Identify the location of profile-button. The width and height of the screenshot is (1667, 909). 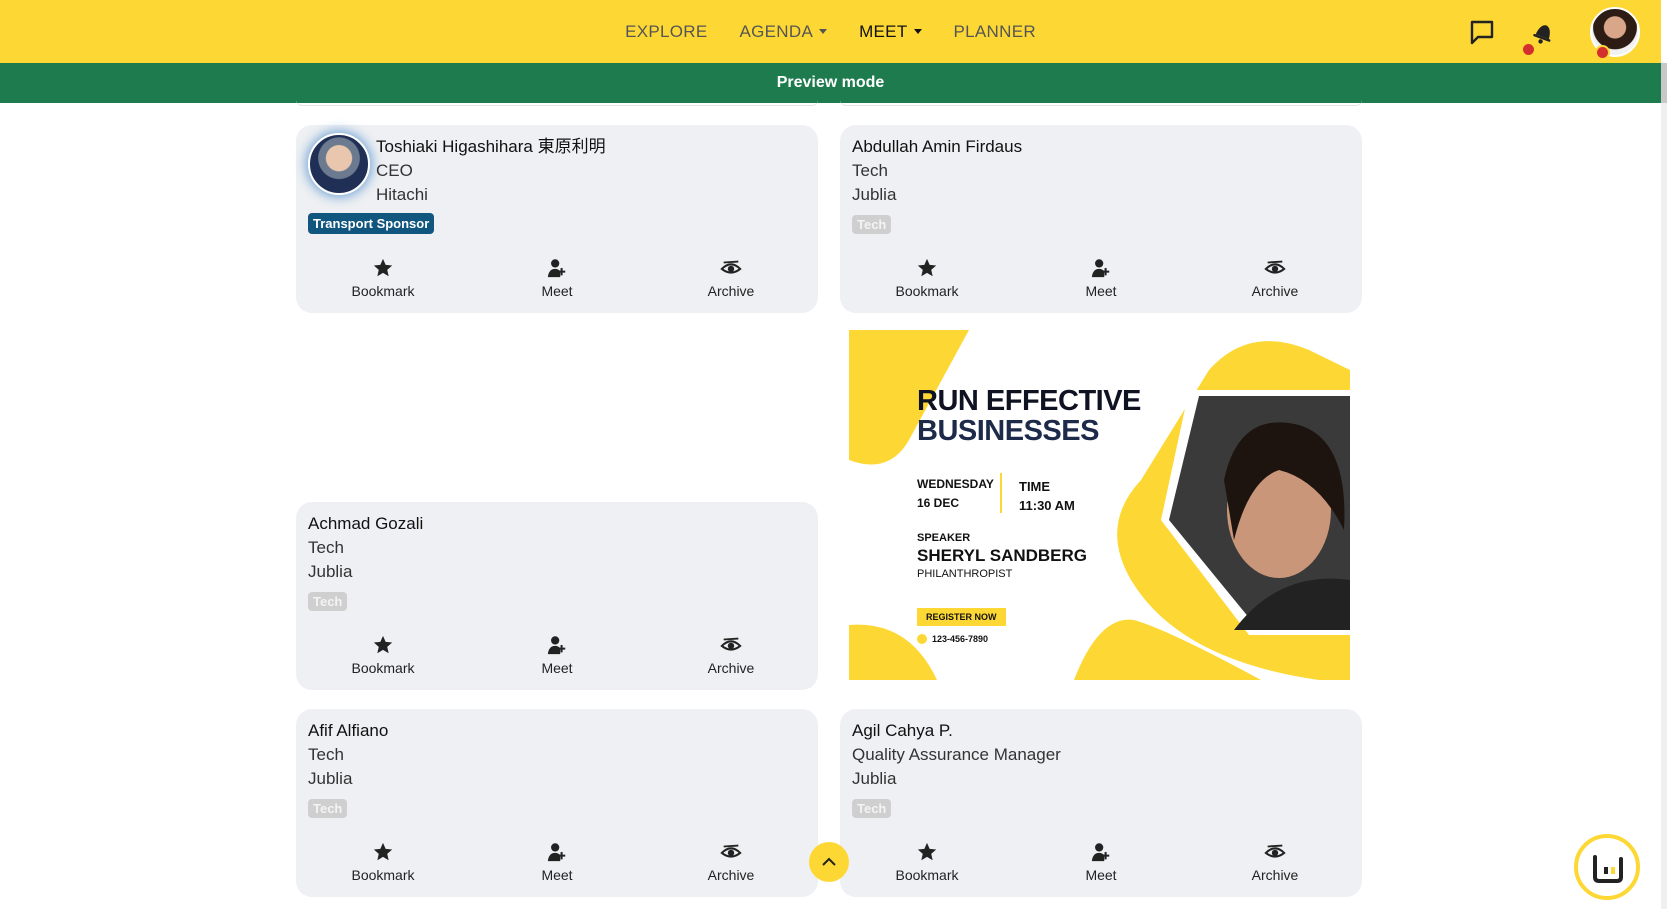
(1615, 33).